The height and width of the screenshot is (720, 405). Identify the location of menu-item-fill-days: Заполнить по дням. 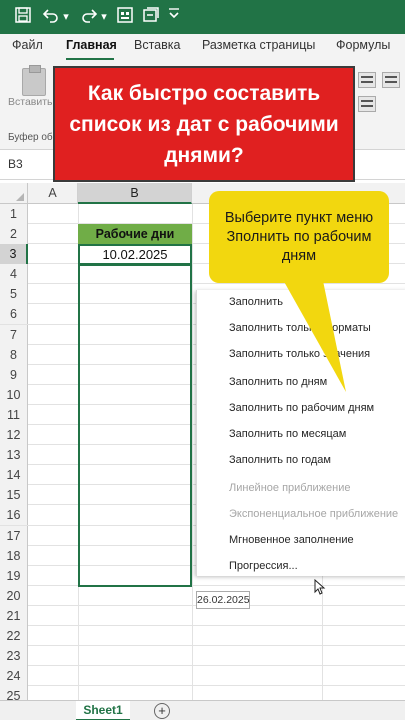
(278, 382).